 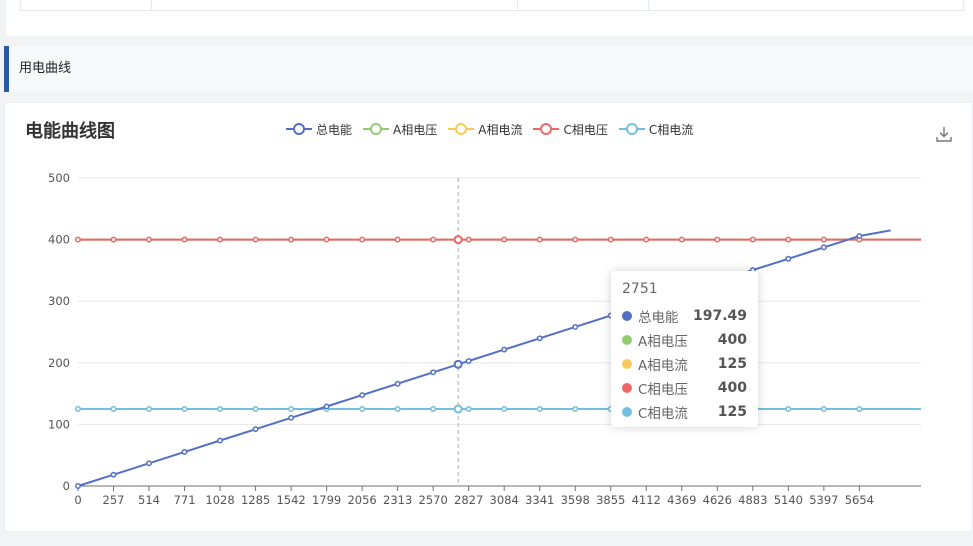 What do you see at coordinates (415, 129) in the screenshot?
I see `legend-label: A相电压` at bounding box center [415, 129].